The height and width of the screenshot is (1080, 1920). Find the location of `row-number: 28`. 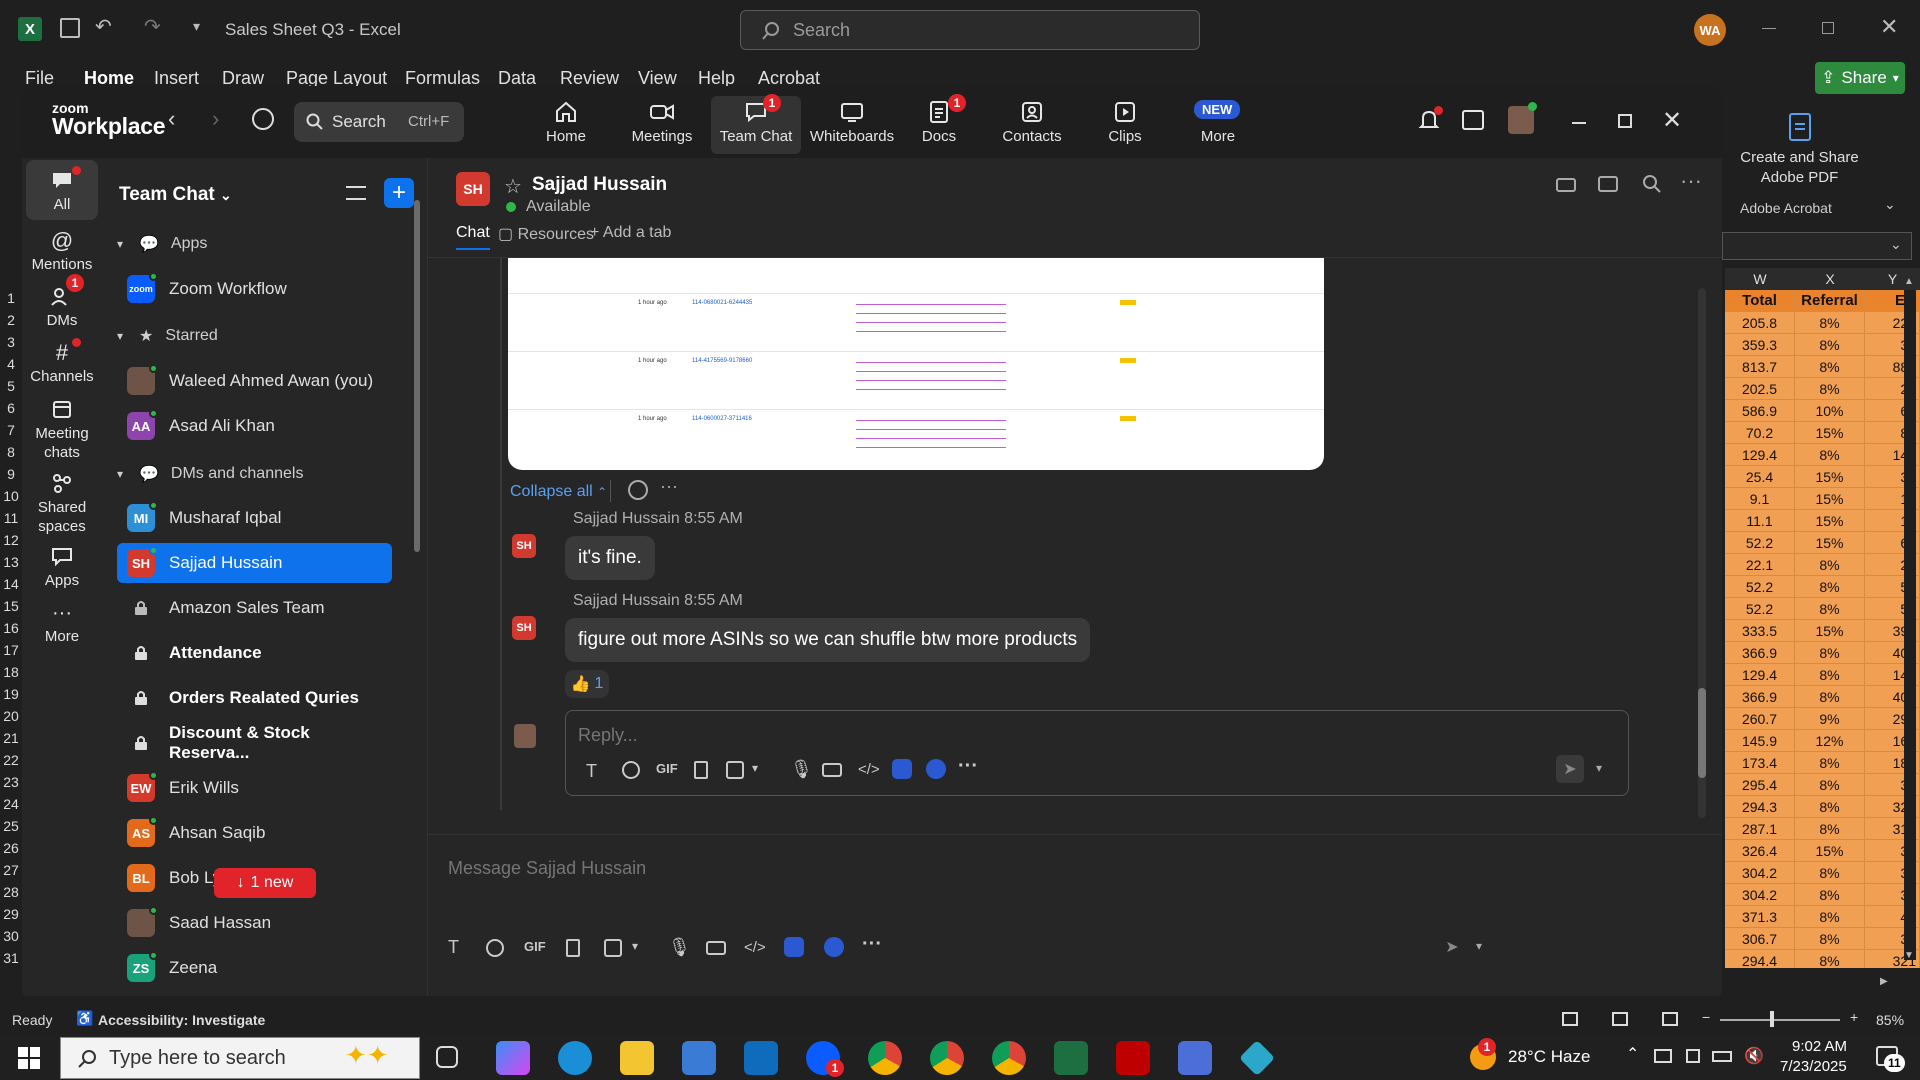

row-number: 28 is located at coordinates (11, 892).